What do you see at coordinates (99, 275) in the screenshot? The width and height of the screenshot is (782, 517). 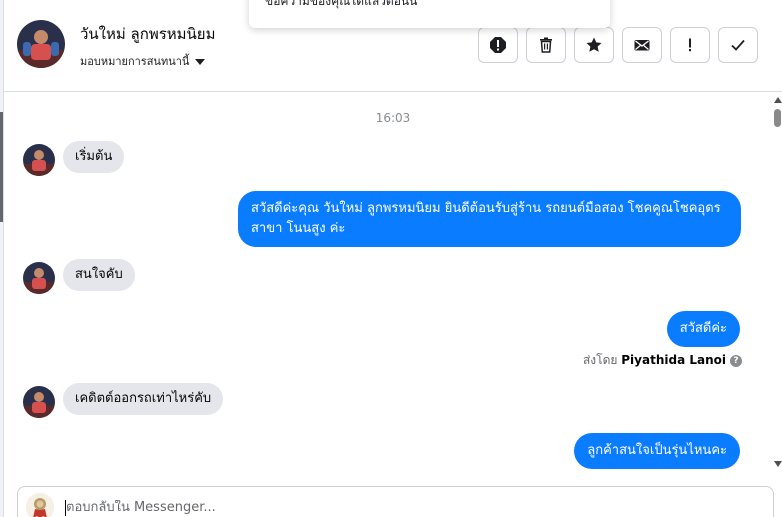 I see `incoming-message: สนใจคับ` at bounding box center [99, 275].